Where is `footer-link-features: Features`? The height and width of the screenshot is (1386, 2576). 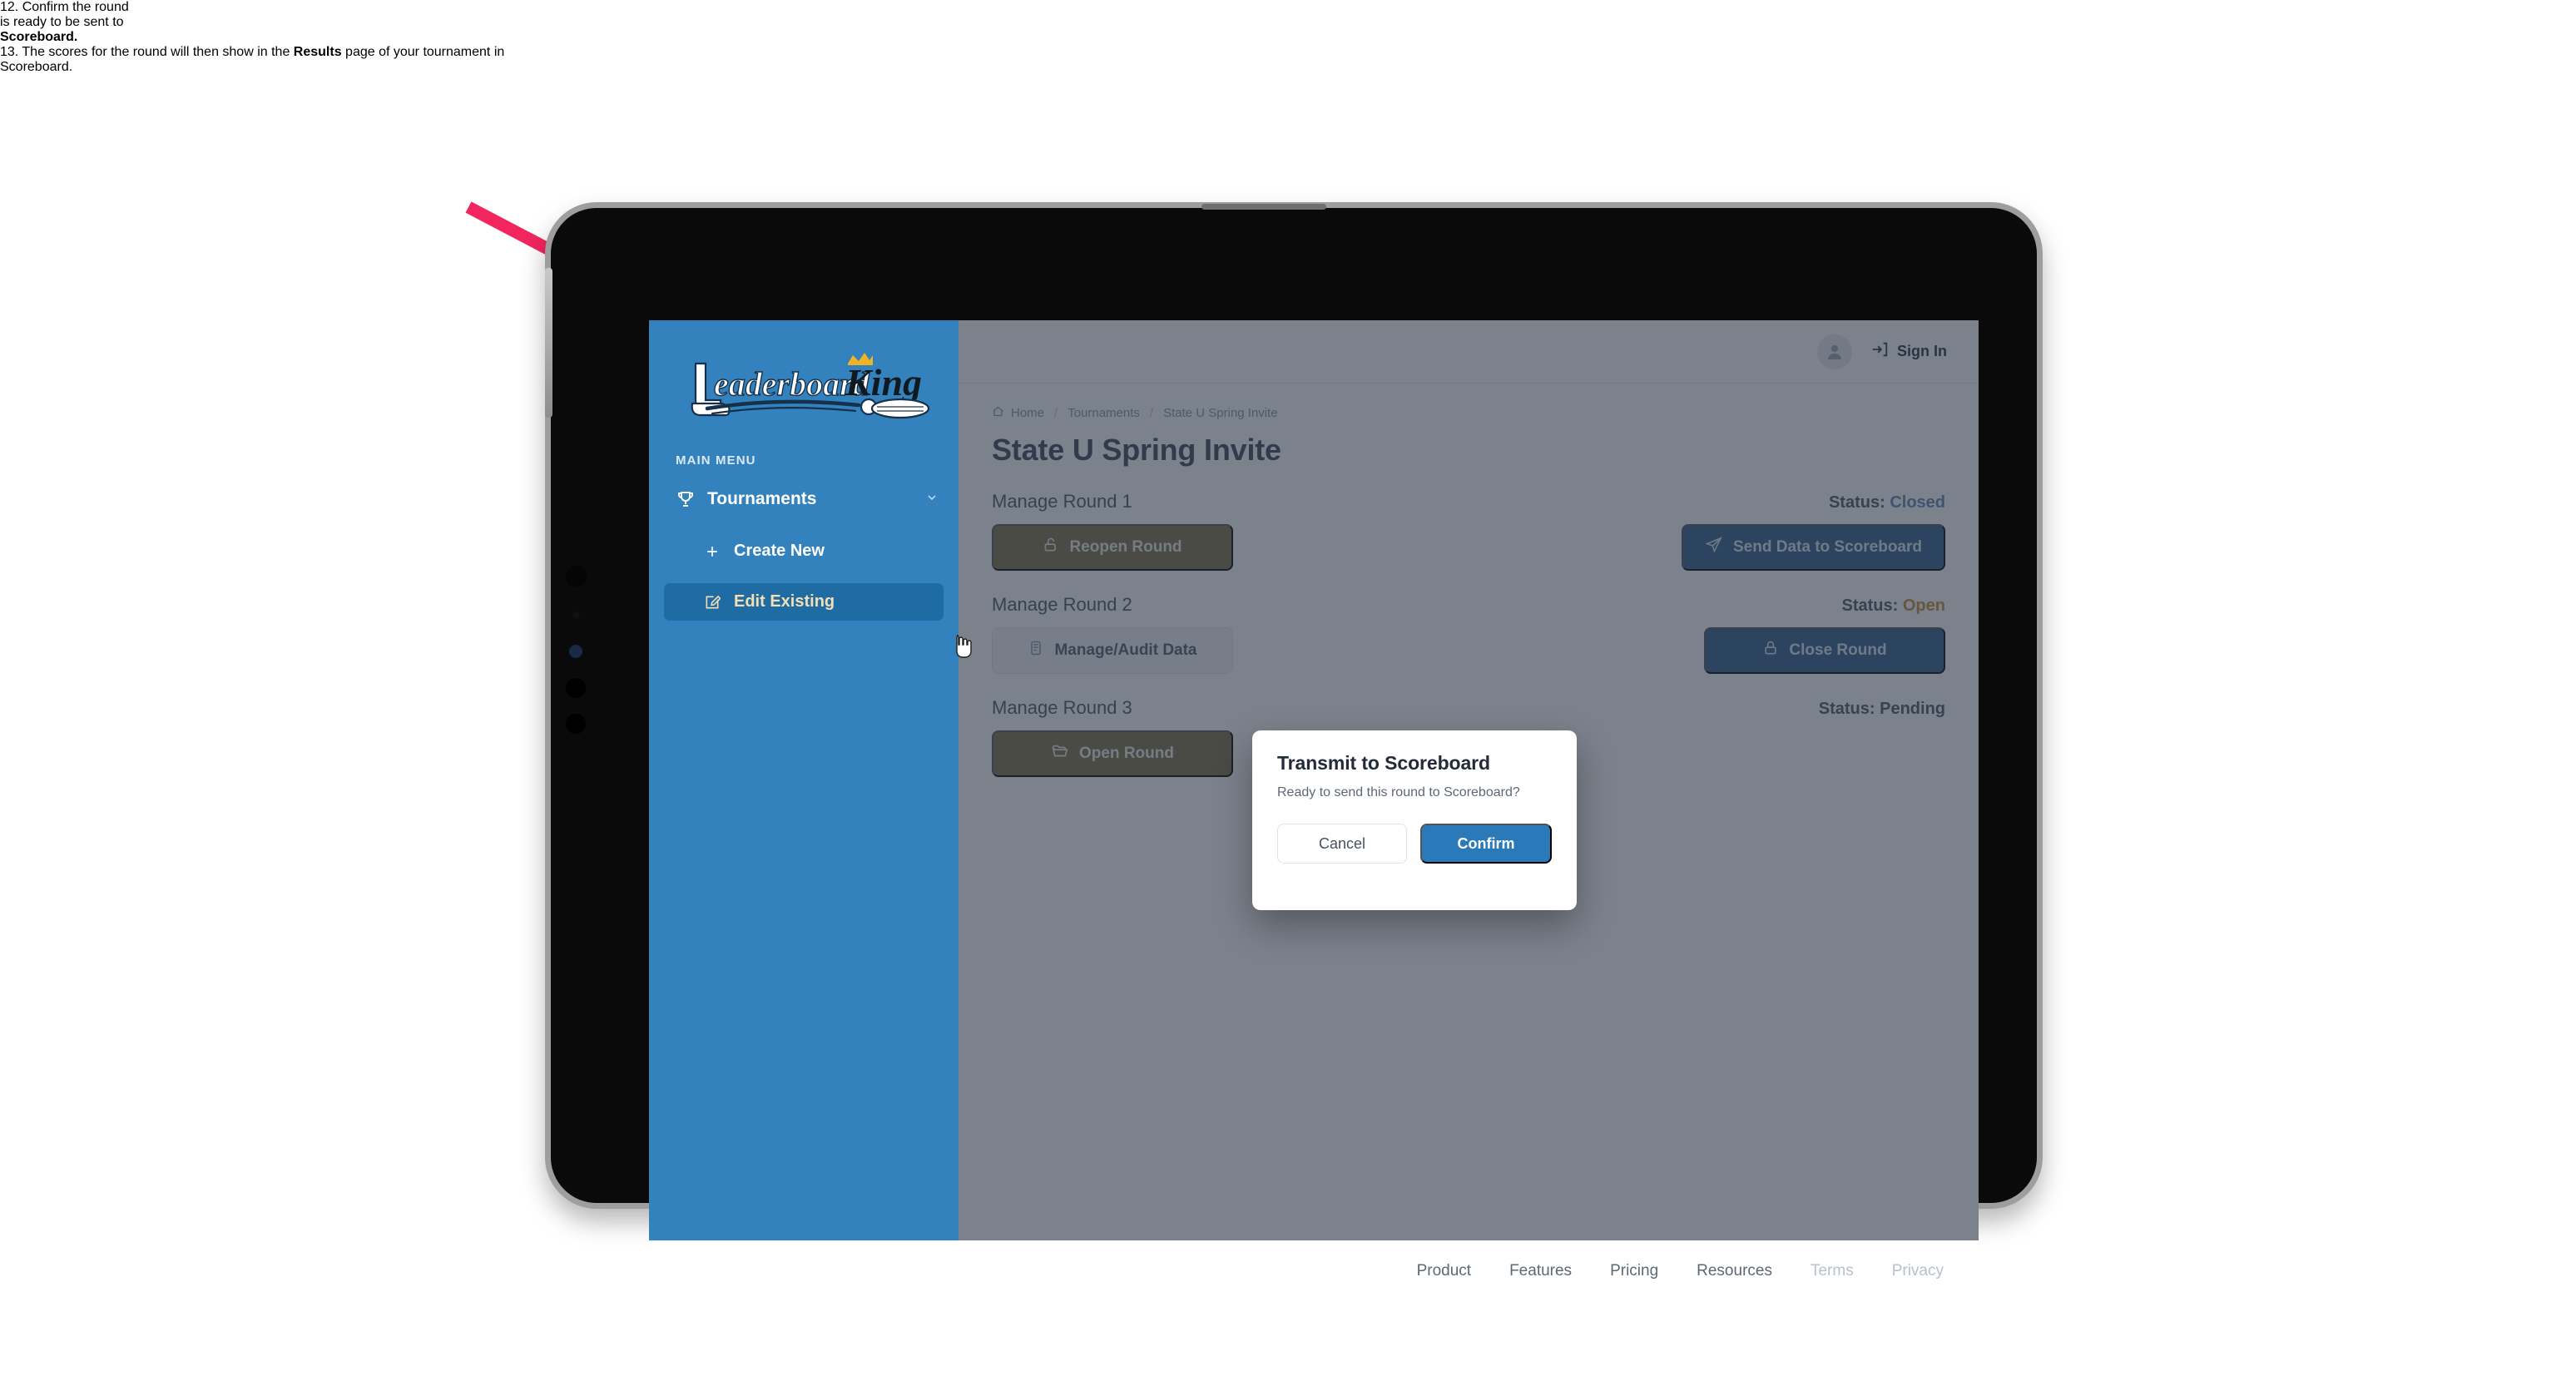
footer-link-features: Features is located at coordinates (1541, 1271).